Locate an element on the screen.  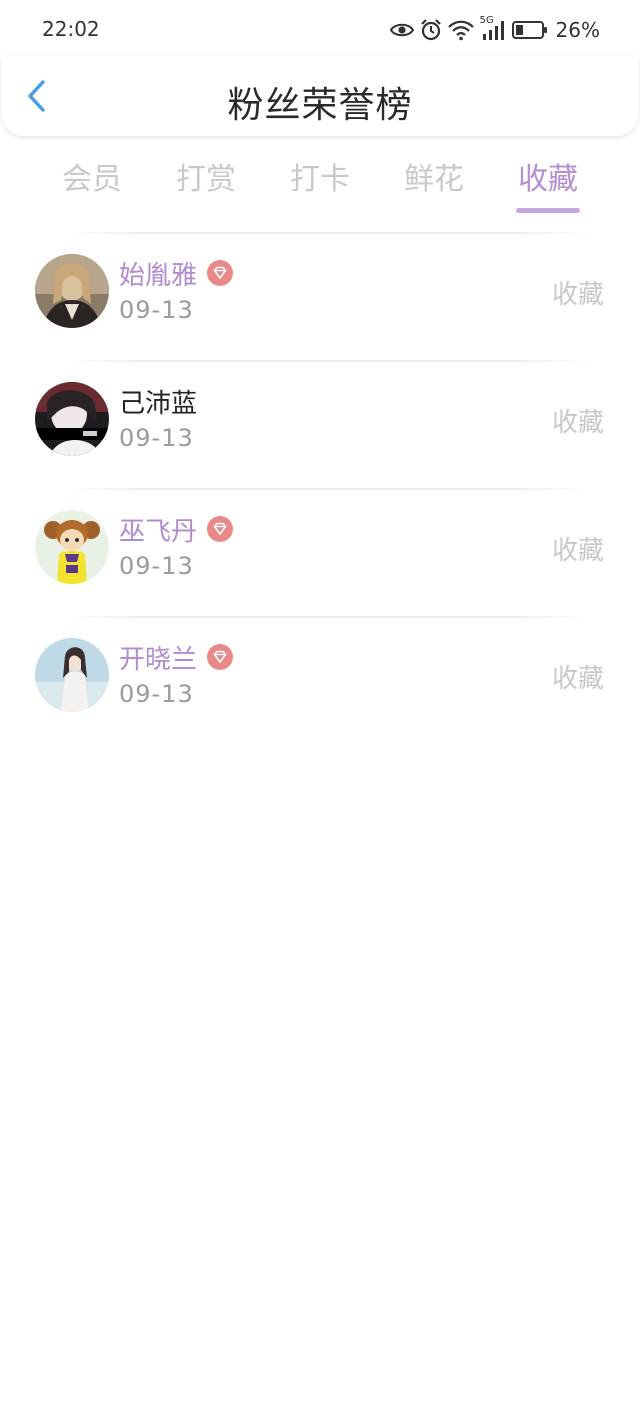
fan-name-line: 始胤雅 is located at coordinates (176, 273).